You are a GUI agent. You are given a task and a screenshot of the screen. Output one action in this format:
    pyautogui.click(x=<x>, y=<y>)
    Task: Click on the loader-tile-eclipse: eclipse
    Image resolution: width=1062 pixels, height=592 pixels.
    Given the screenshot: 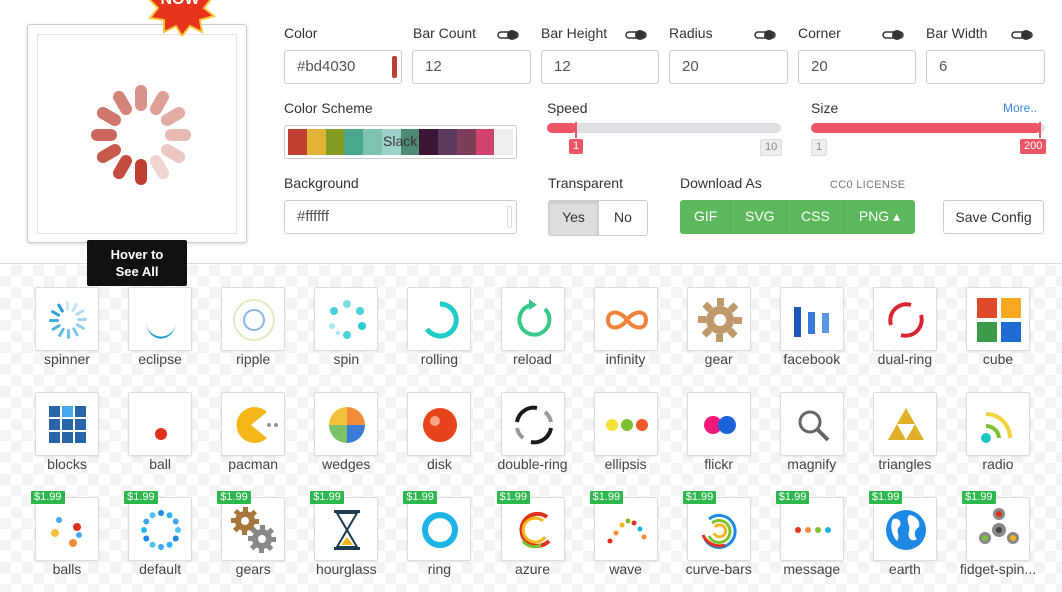 What is the action you would take?
    pyautogui.click(x=166, y=337)
    